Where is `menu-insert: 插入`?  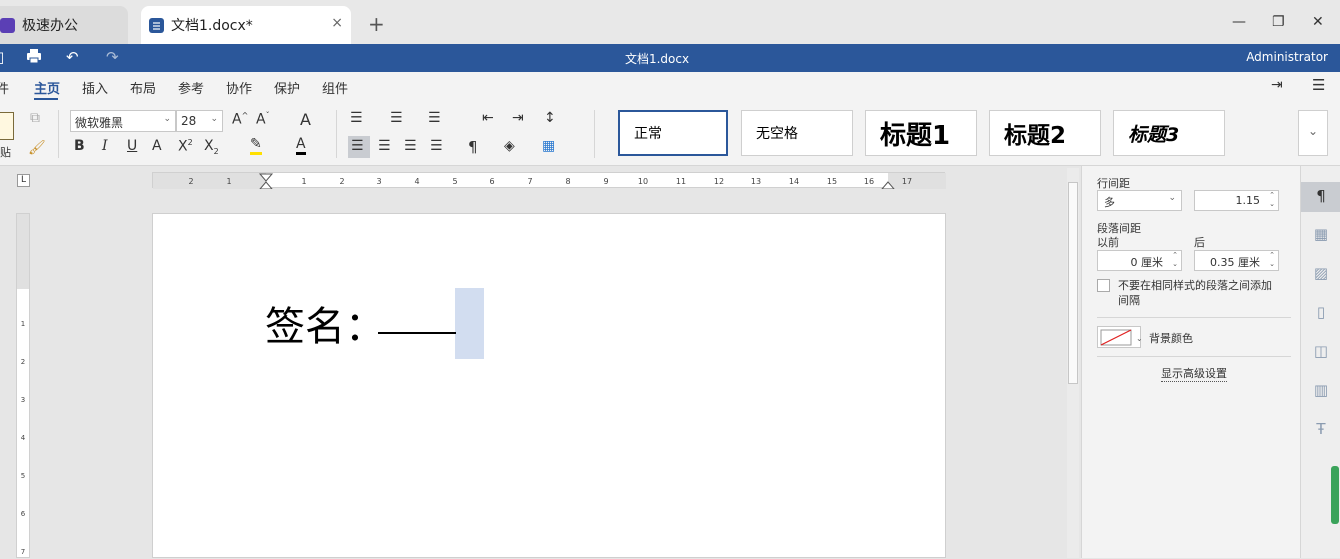
menu-insert: 插入 is located at coordinates (95, 87).